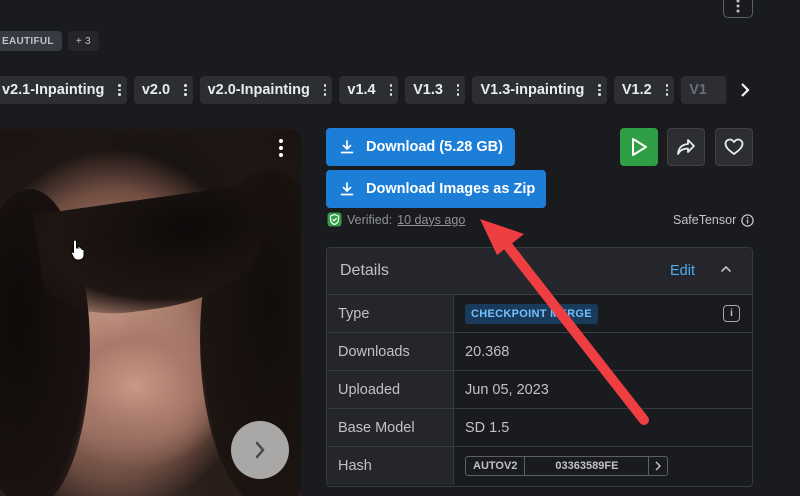 This screenshot has width=800, height=496. I want to click on share-button, so click(686, 147).